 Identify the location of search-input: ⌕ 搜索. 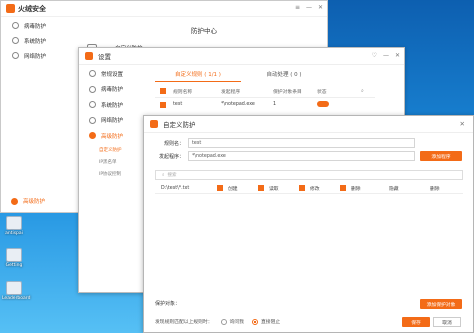
(309, 175).